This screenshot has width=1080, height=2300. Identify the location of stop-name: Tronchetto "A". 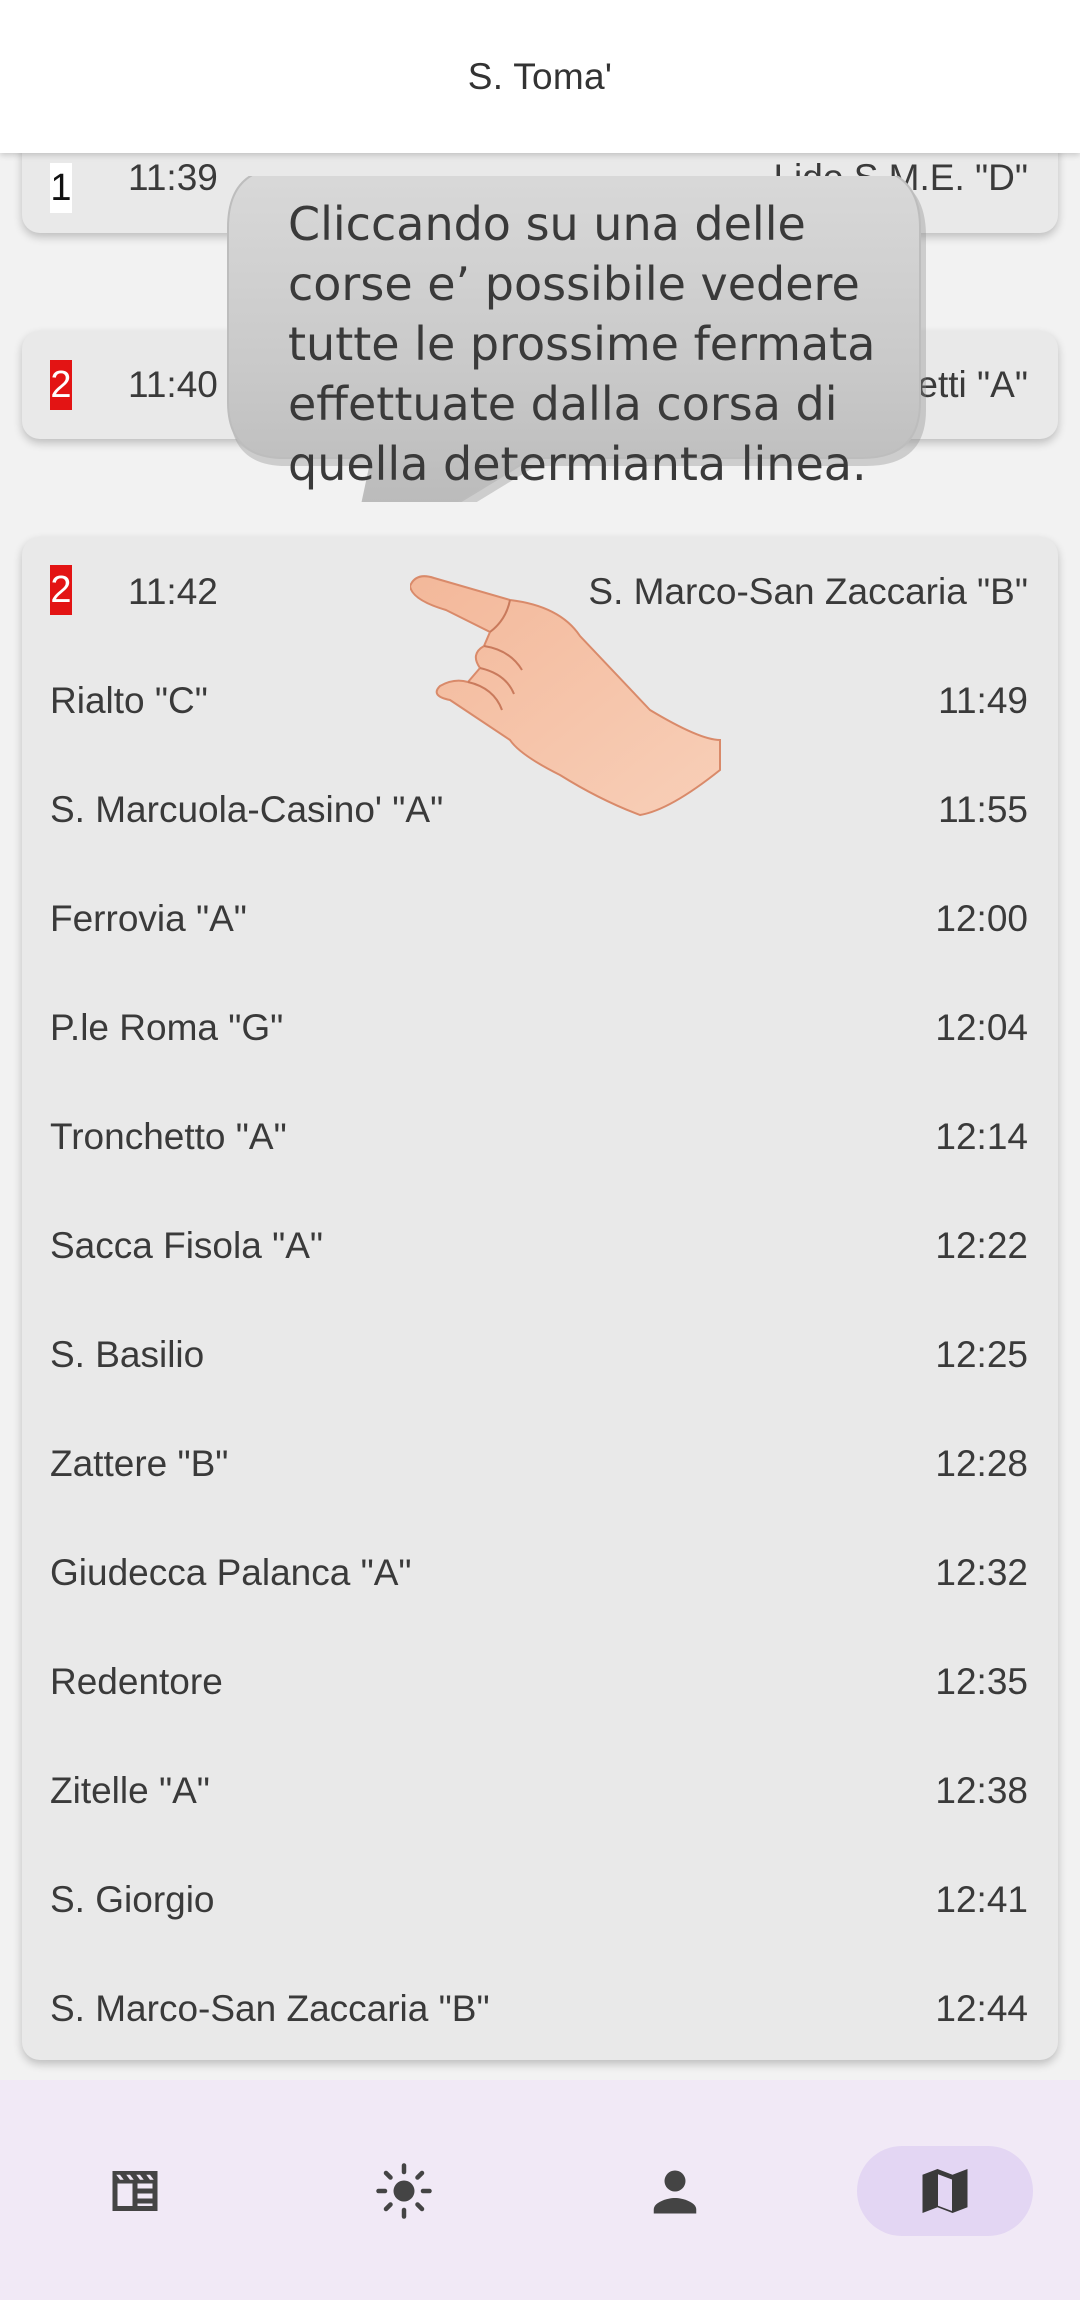
(168, 1136).